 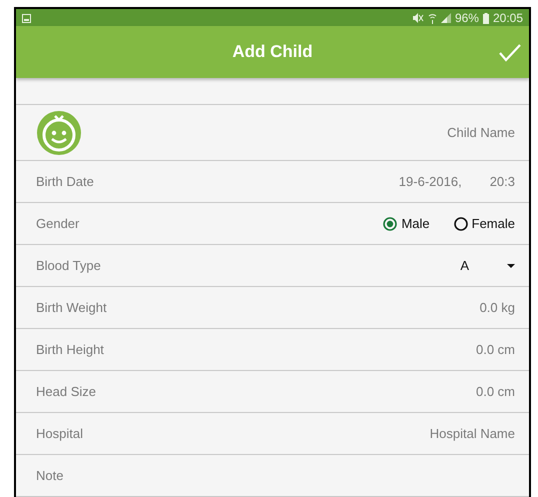 What do you see at coordinates (50, 475) in the screenshot?
I see `field-label: Note` at bounding box center [50, 475].